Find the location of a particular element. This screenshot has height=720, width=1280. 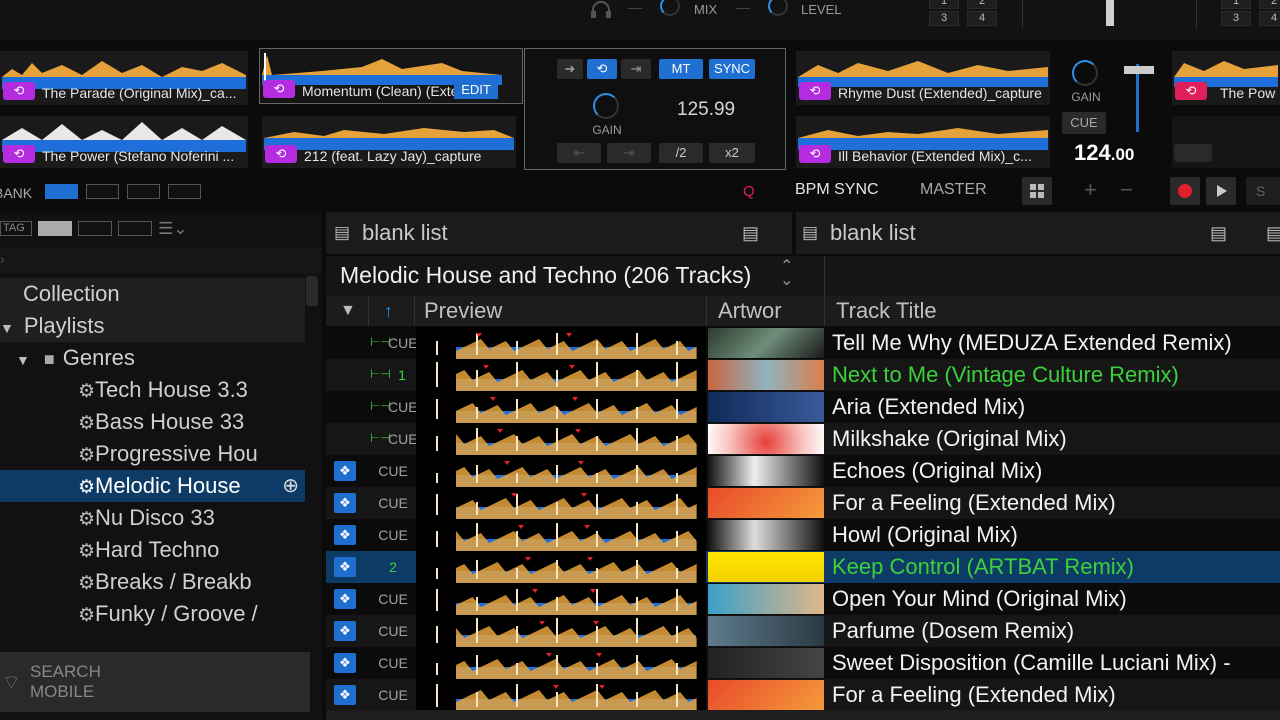

color-filter-button is located at coordinates (55, 228).